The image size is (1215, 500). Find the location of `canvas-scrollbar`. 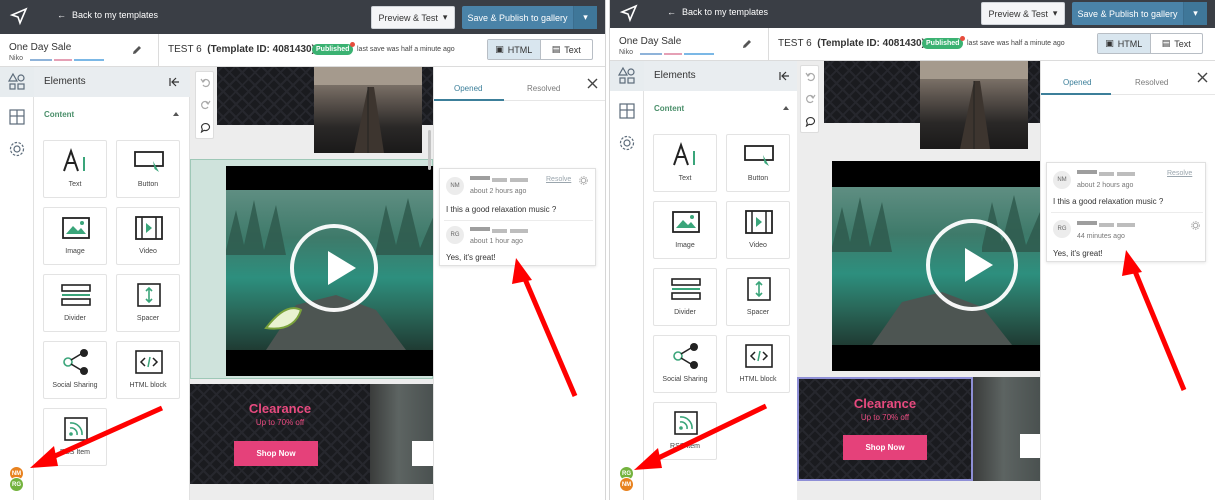

canvas-scrollbar is located at coordinates (429, 150).